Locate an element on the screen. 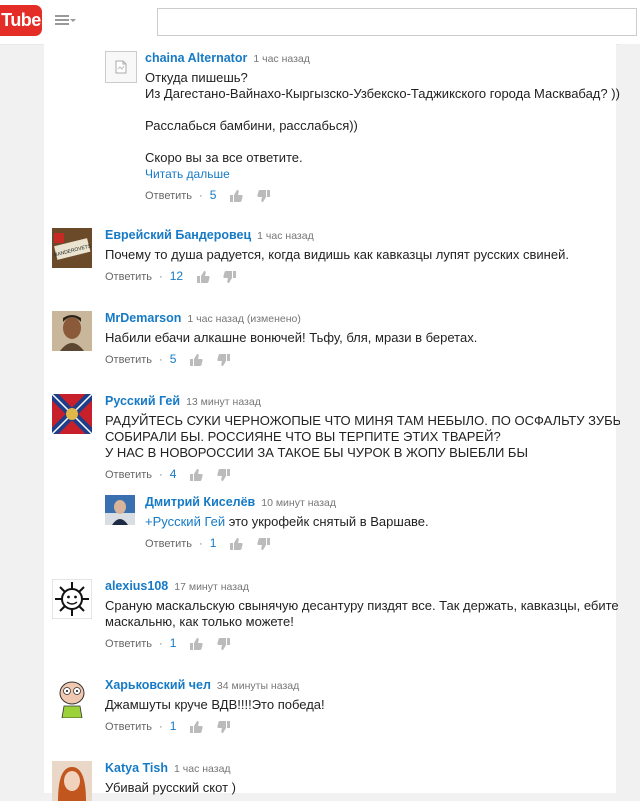 The width and height of the screenshot is (640, 801). youtube-logo: Tube is located at coordinates (21, 20).